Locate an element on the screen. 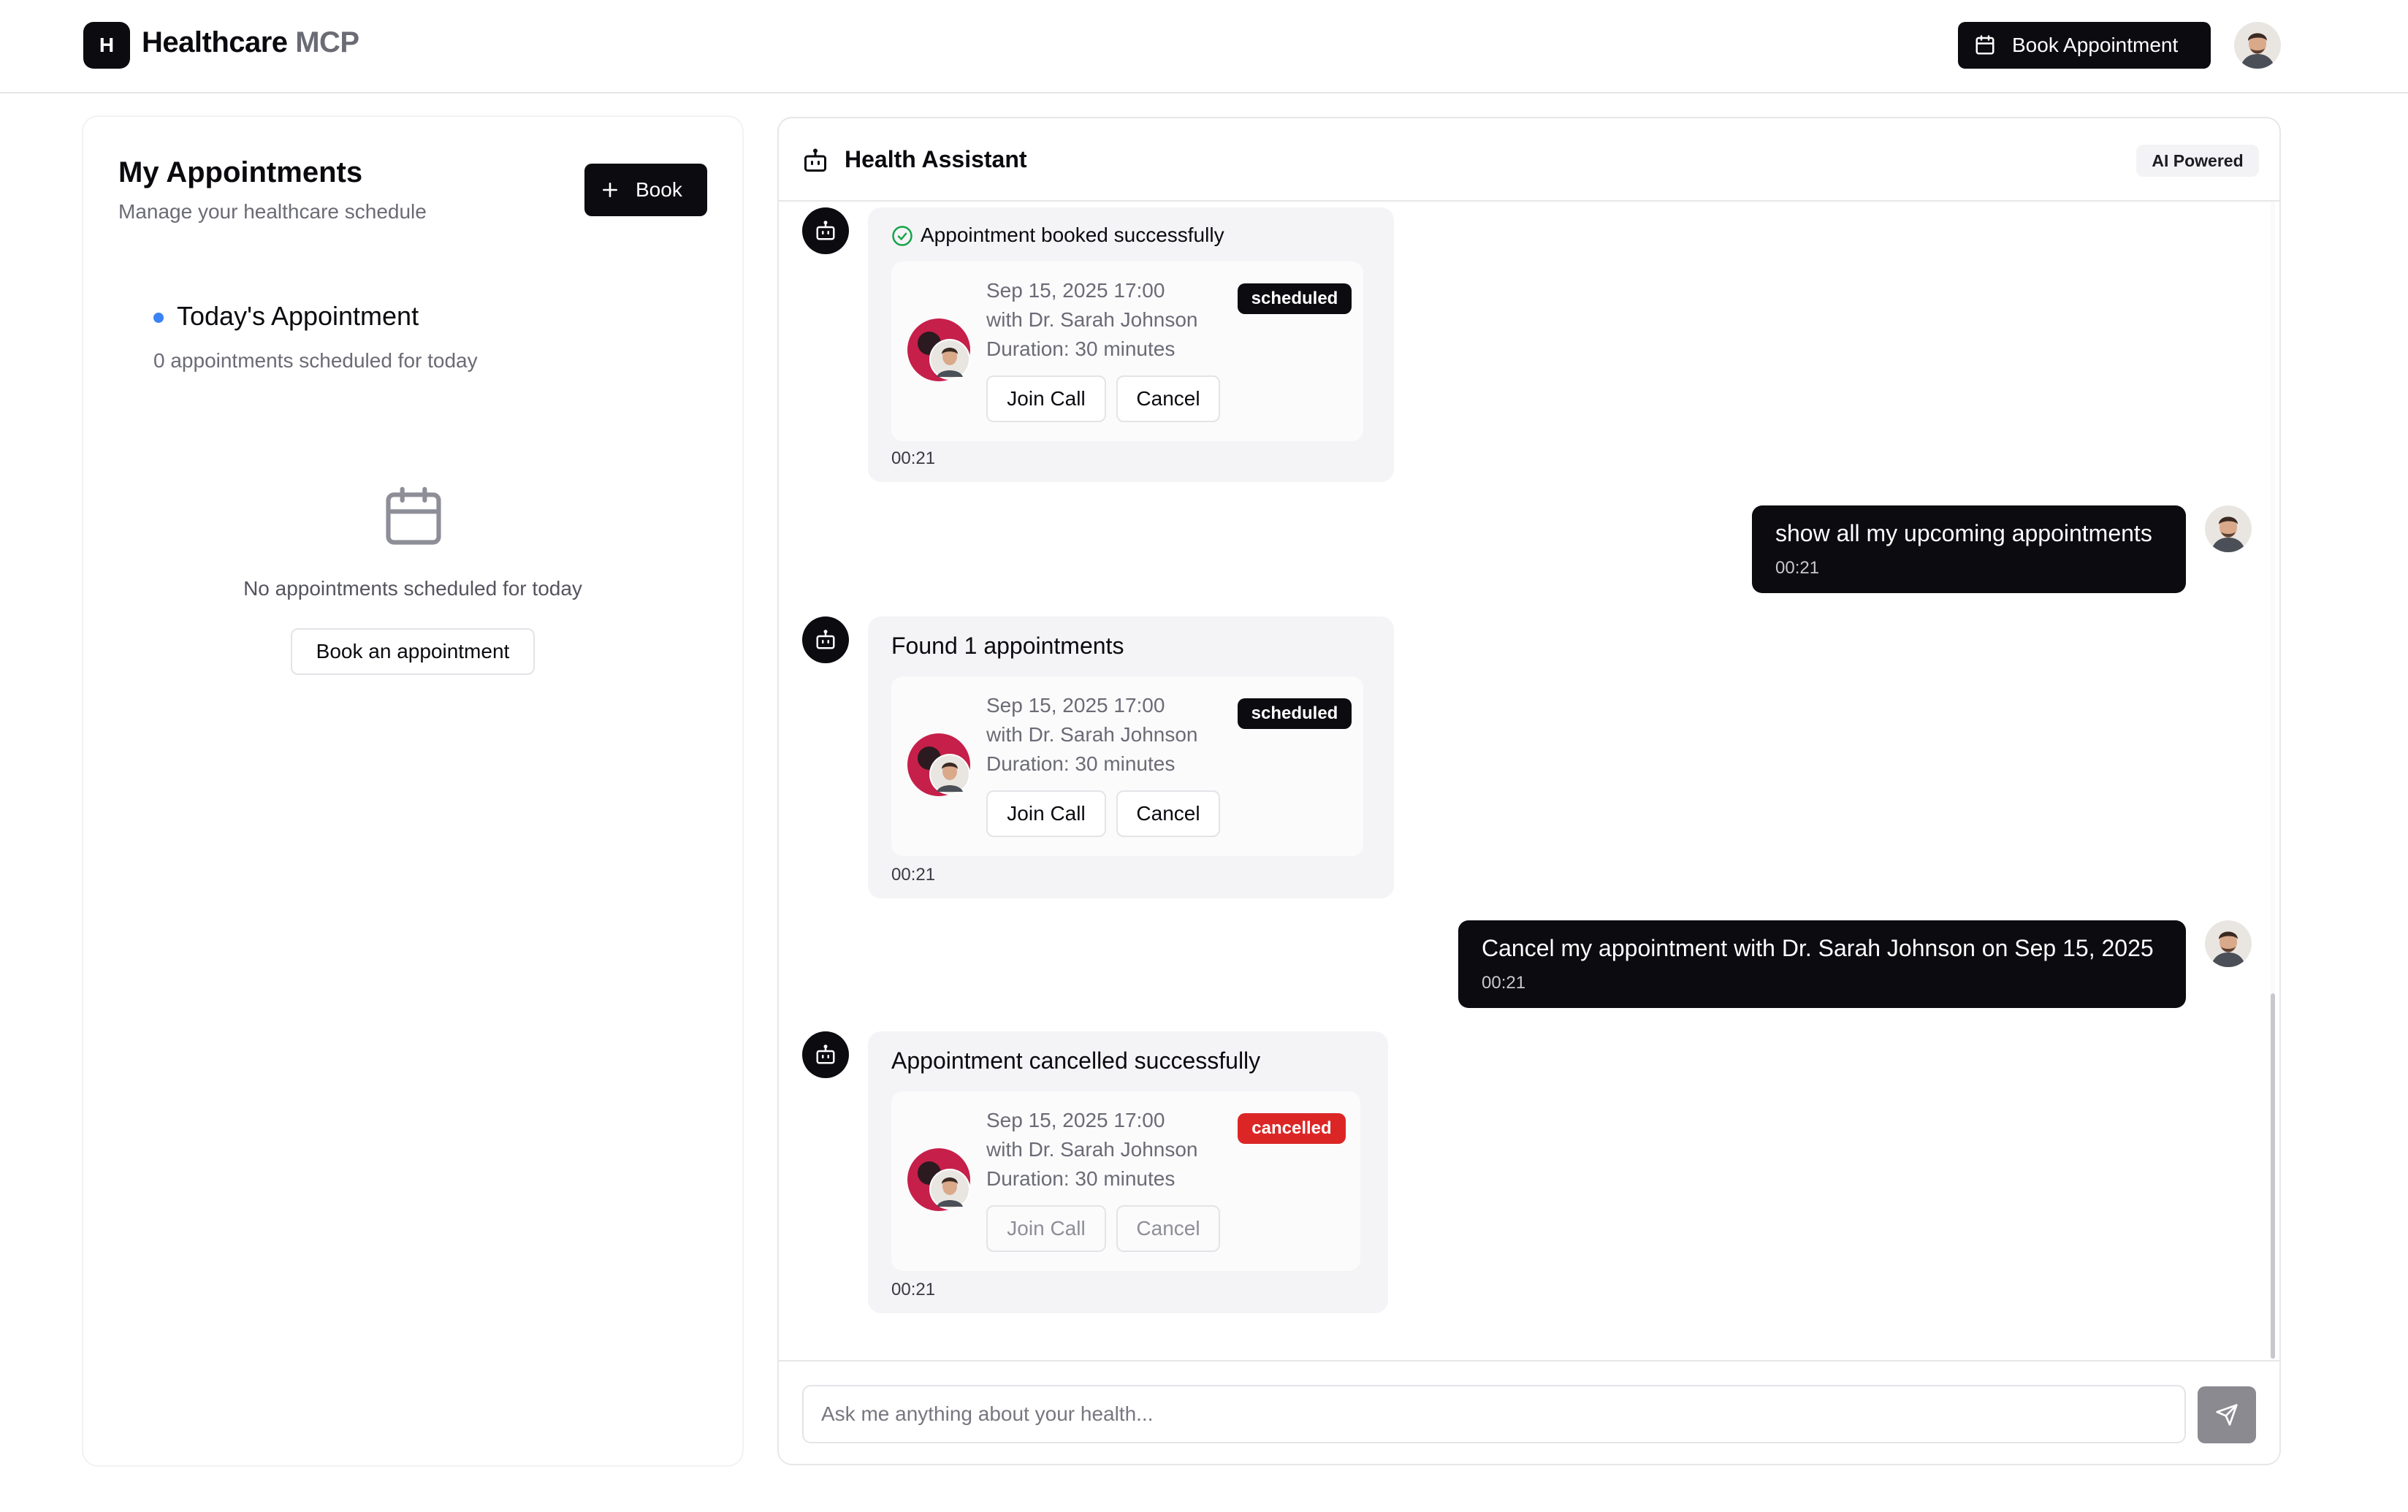 The image size is (2408, 1512). book-appointment-button: Book Appointment is located at coordinates (2084, 45).